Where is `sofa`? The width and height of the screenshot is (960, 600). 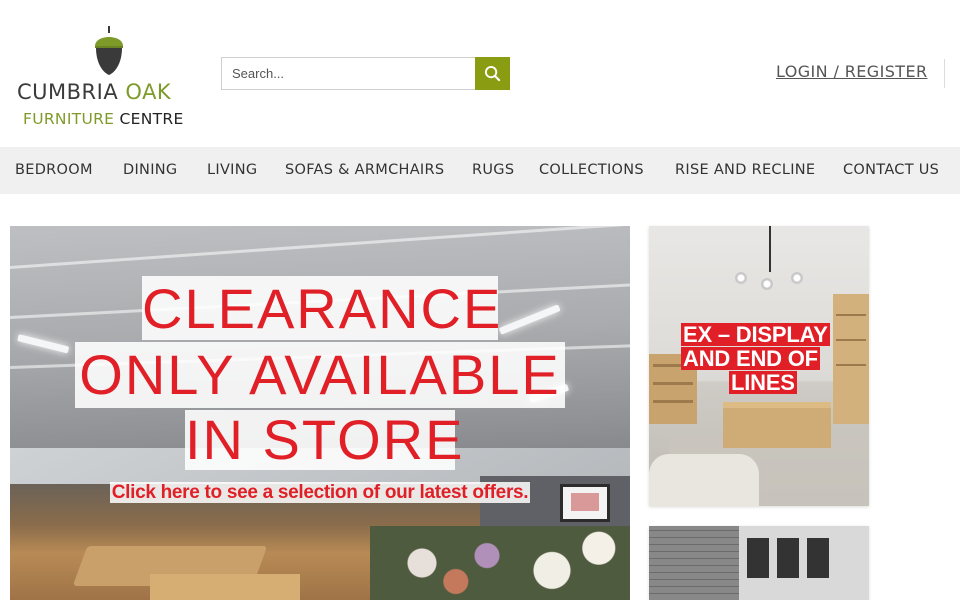
sofa is located at coordinates (704, 480).